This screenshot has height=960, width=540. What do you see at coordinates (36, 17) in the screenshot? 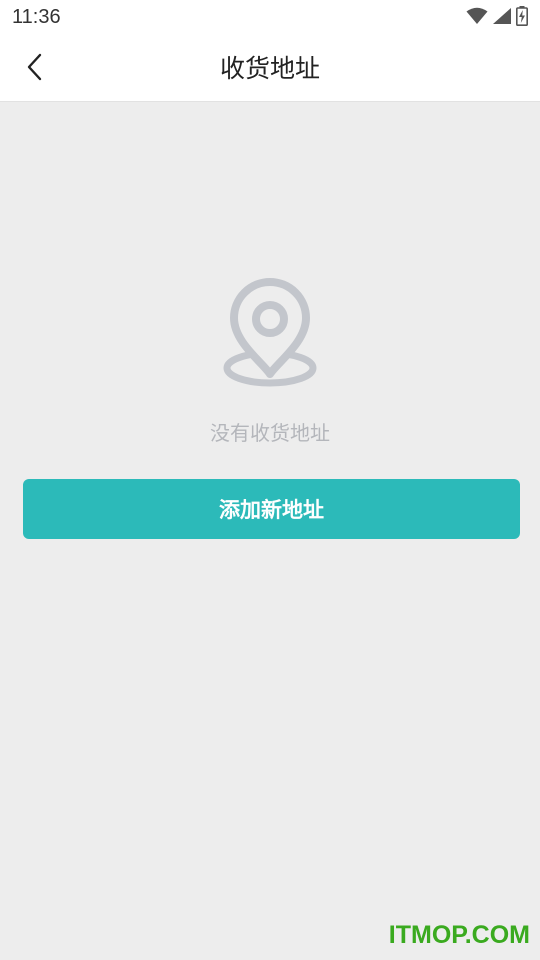
I see `status-time: 11:36` at bounding box center [36, 17].